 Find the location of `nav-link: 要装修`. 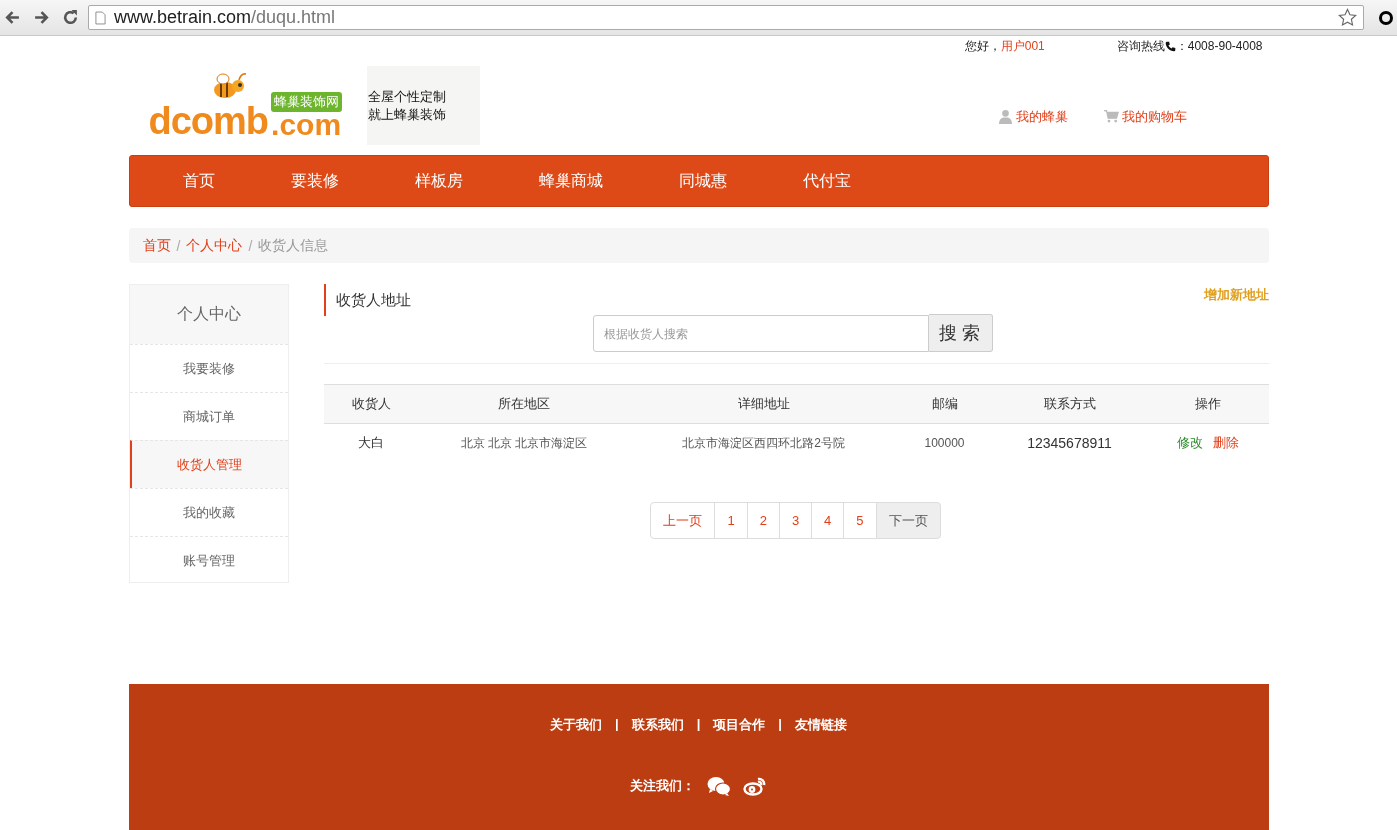

nav-link: 要装修 is located at coordinates (314, 181).